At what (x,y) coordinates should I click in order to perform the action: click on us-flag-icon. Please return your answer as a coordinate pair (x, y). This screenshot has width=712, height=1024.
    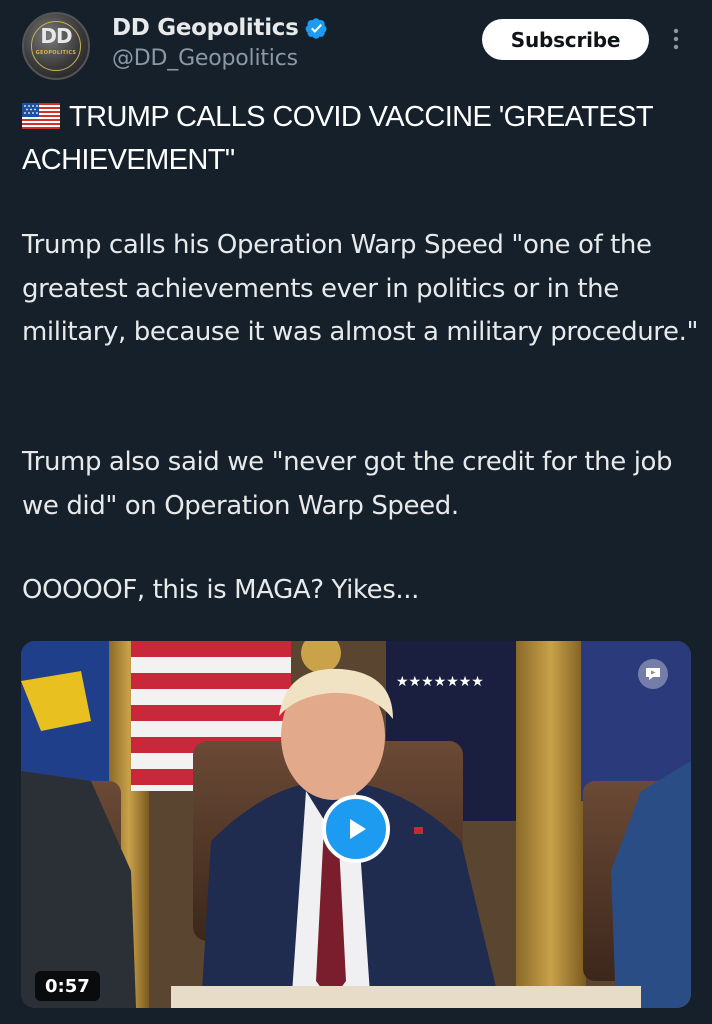
    Looking at the image, I should click on (41, 116).